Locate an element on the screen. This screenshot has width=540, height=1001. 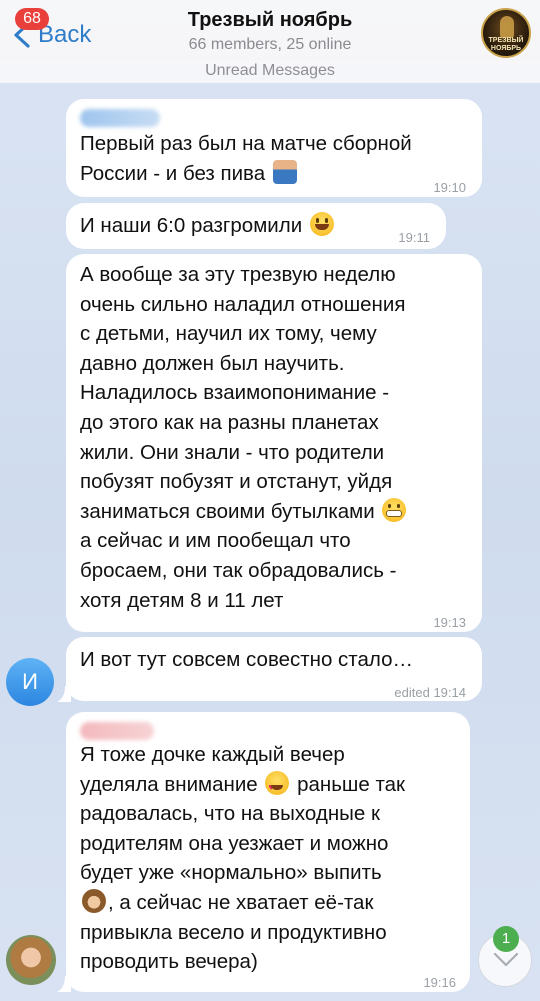
message-line: привыкла весело и продуктивно is located at coordinates (233, 932).